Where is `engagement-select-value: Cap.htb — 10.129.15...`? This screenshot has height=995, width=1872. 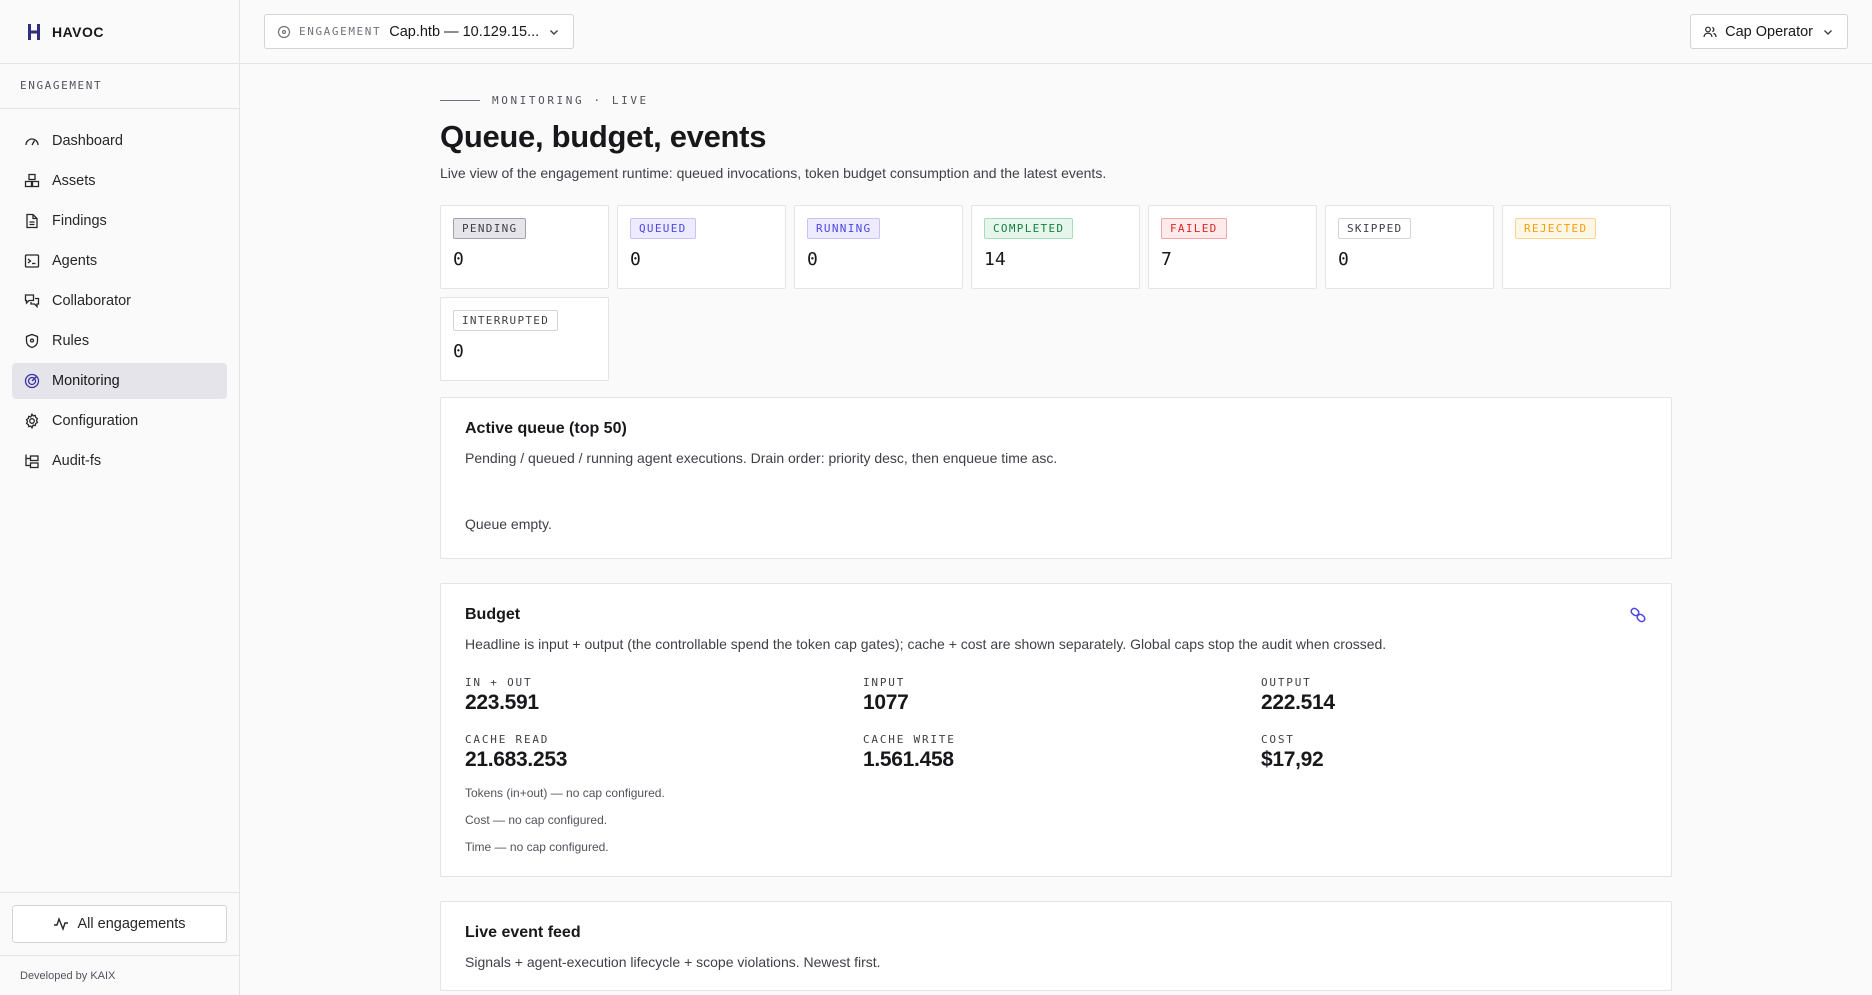 engagement-select-value: Cap.htb — 10.129.15... is located at coordinates (464, 31).